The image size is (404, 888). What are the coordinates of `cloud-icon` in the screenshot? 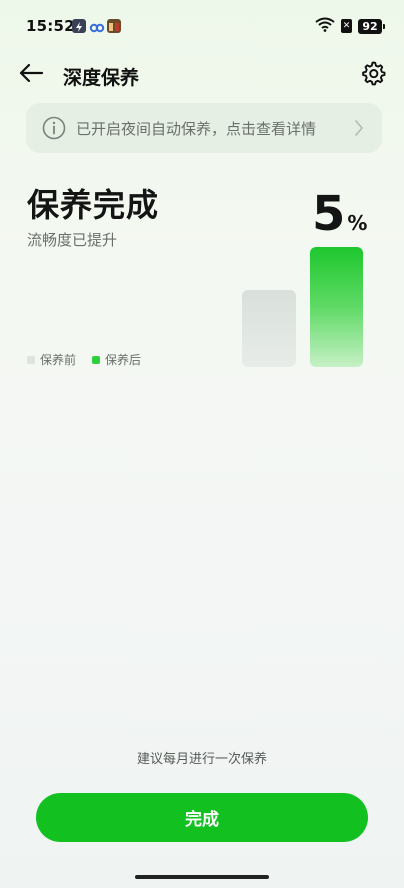 It's located at (97, 26).